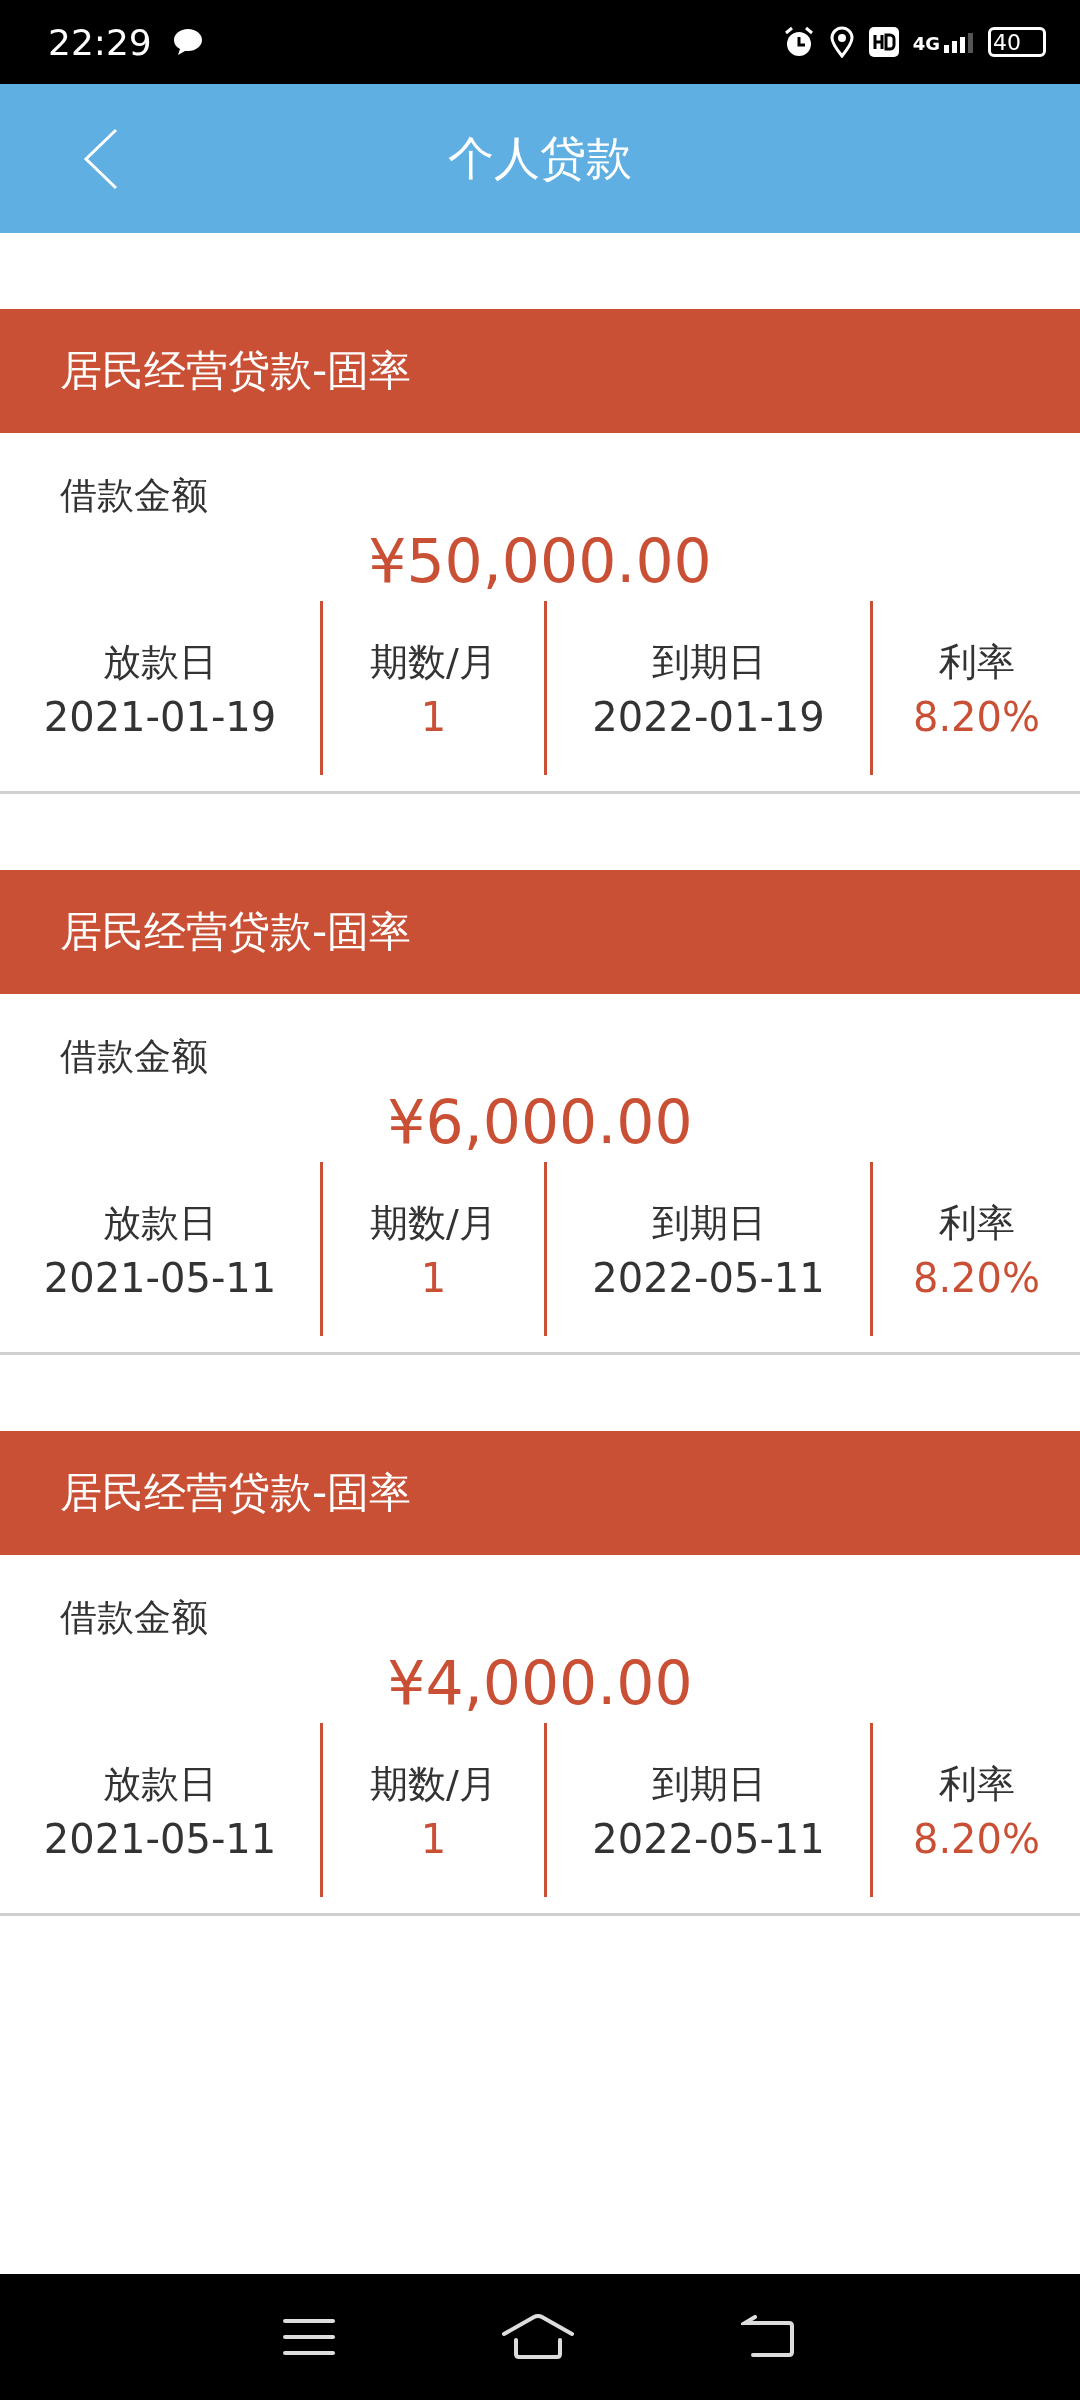 This screenshot has height=2400, width=1080. Describe the element at coordinates (926, 44) in the screenshot. I see `network-type: 4G` at that location.